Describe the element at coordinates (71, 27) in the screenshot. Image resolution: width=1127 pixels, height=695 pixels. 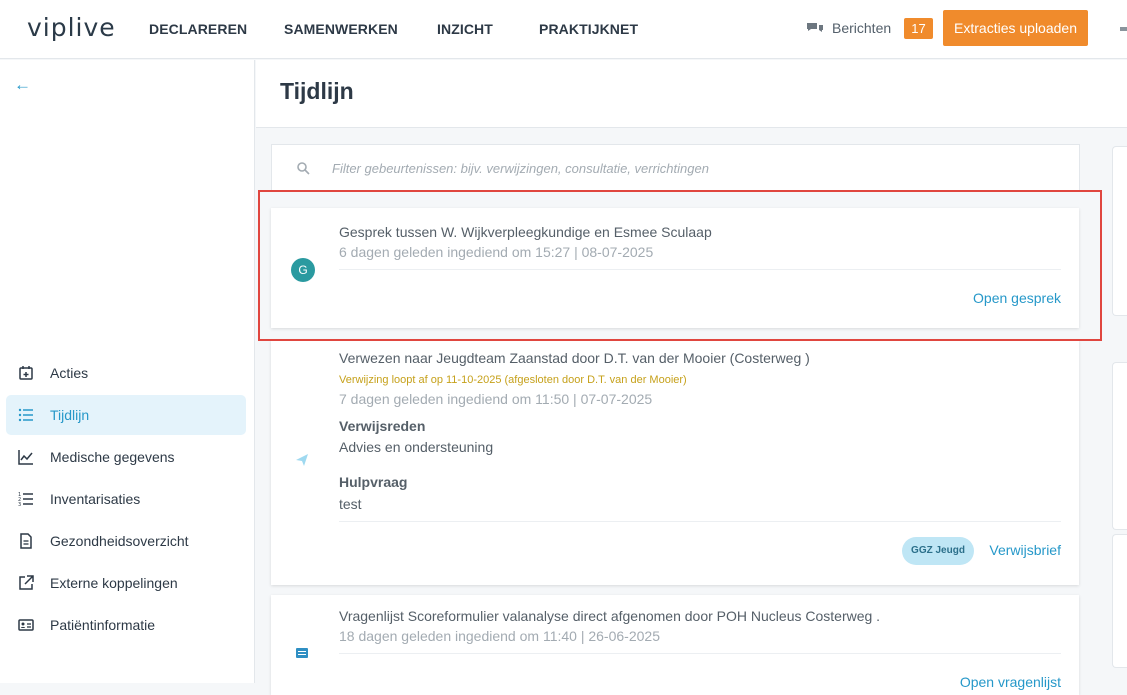
I see `viplive-logo: viplive` at that location.